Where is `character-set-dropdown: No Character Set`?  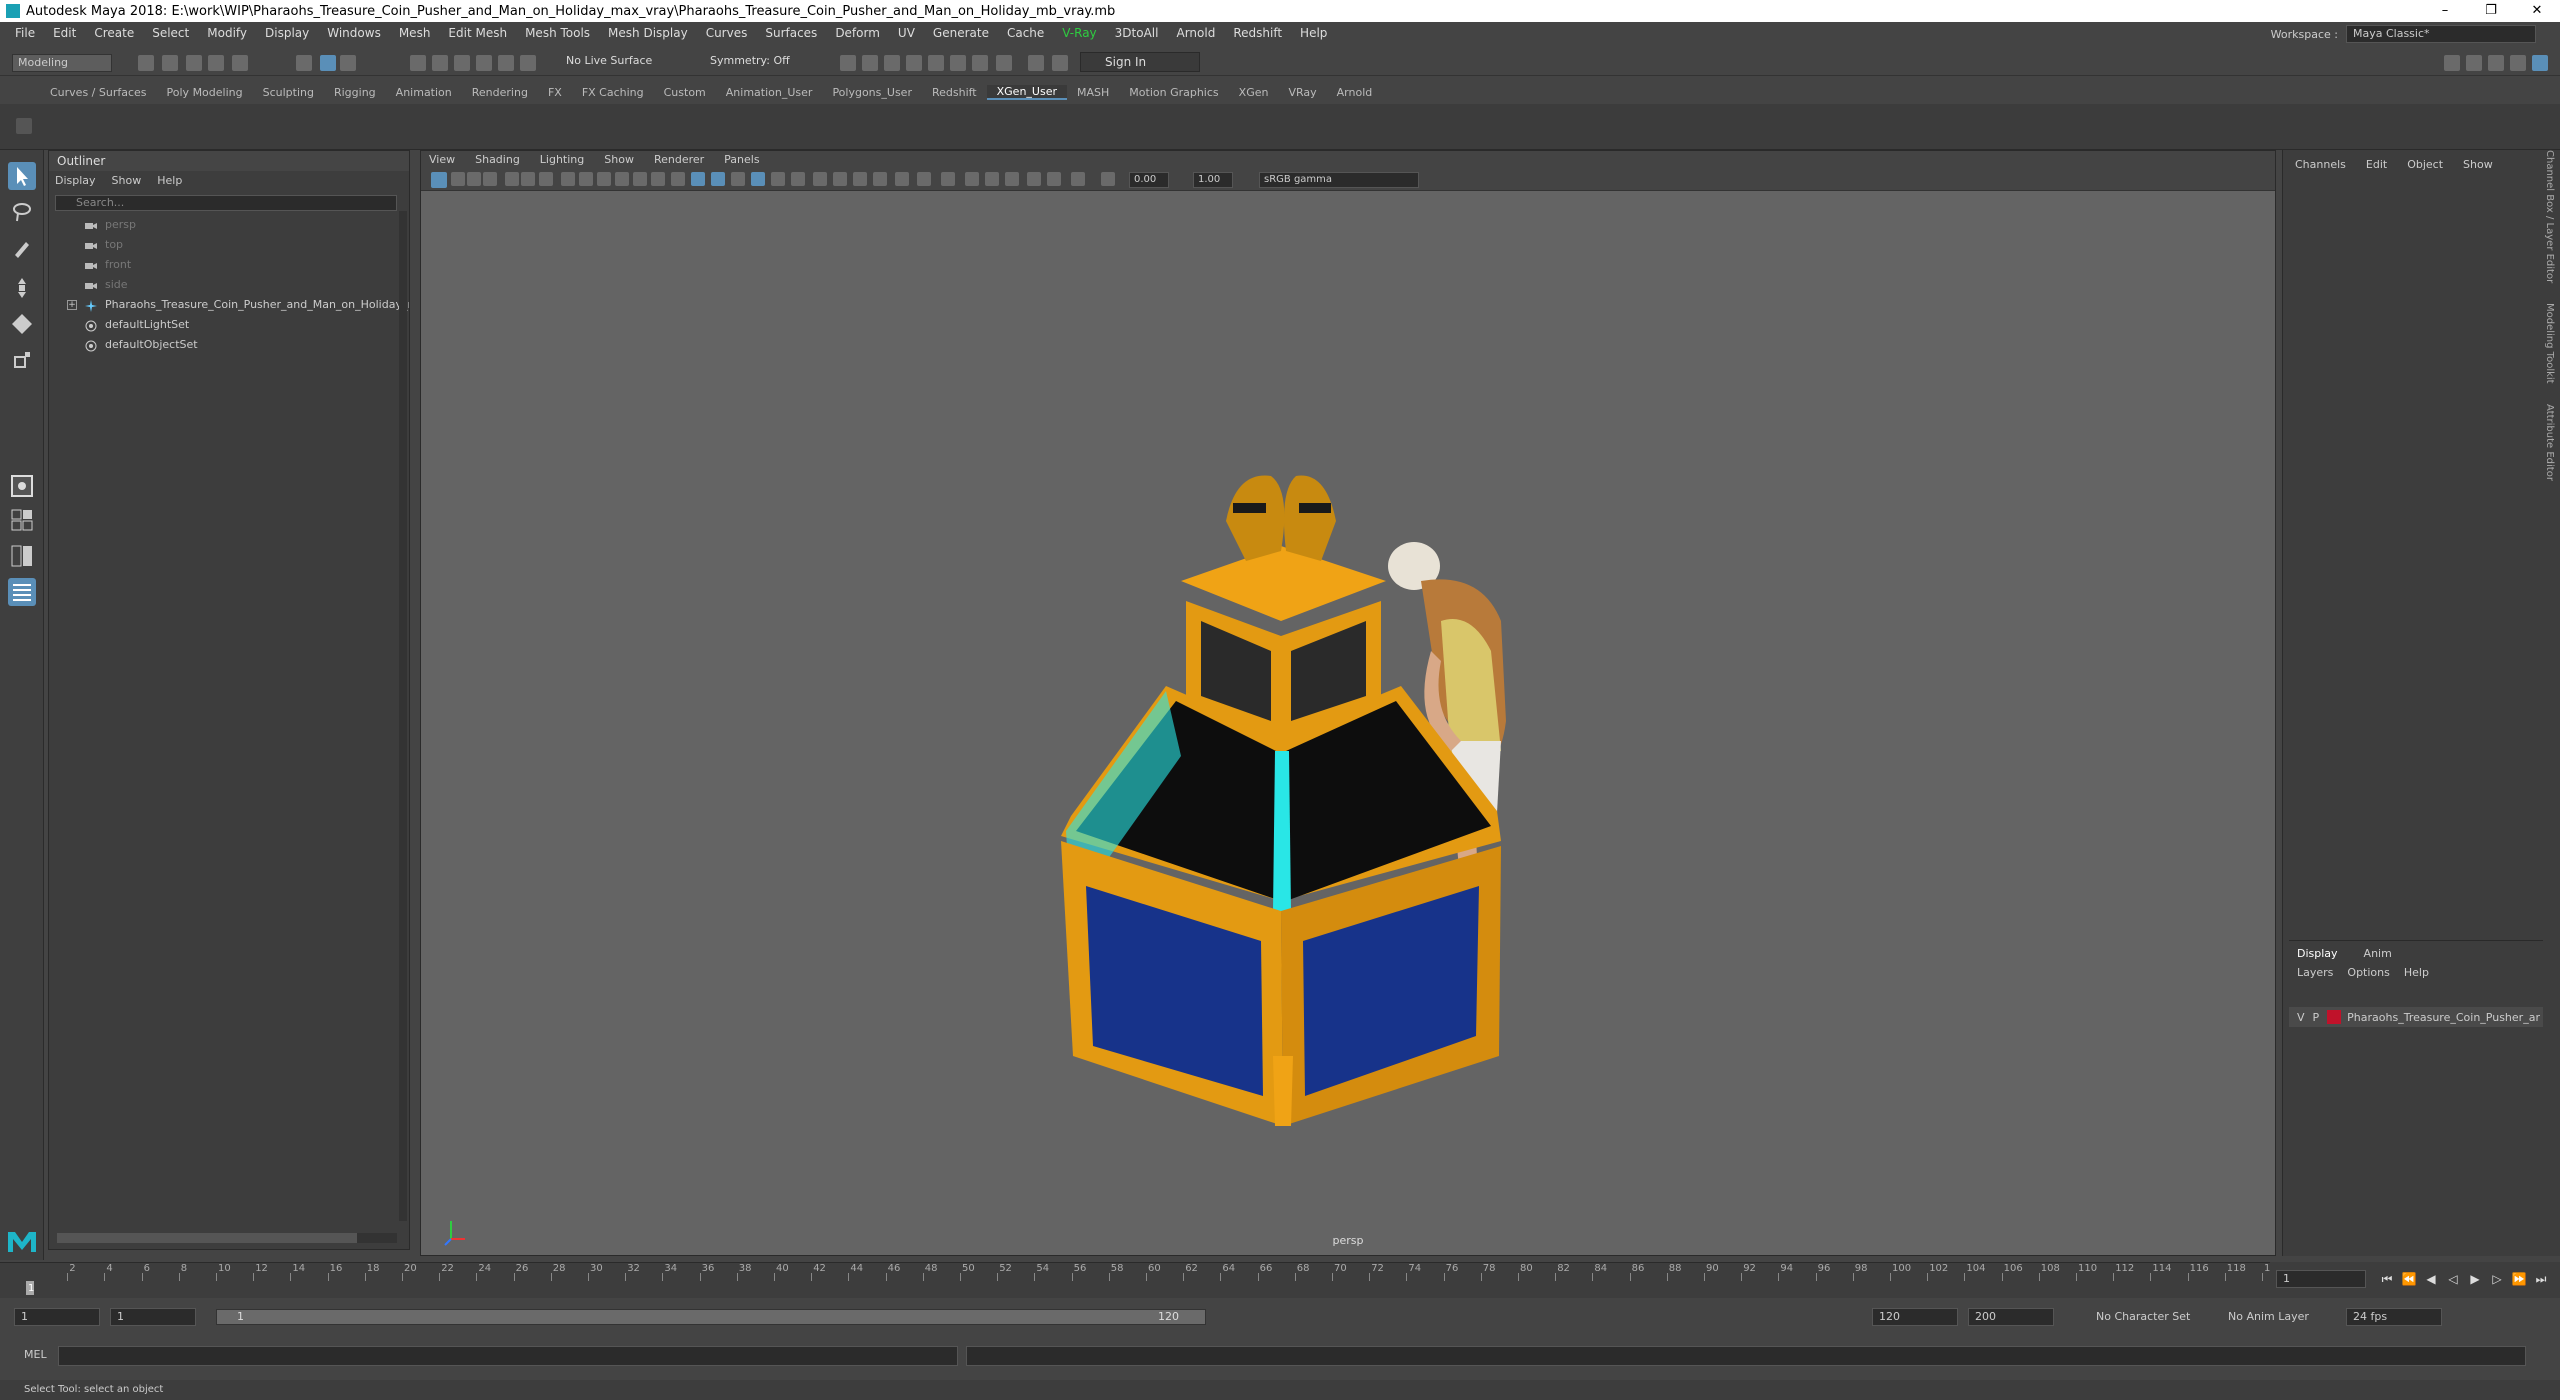 character-set-dropdown: No Character Set is located at coordinates (2143, 1316).